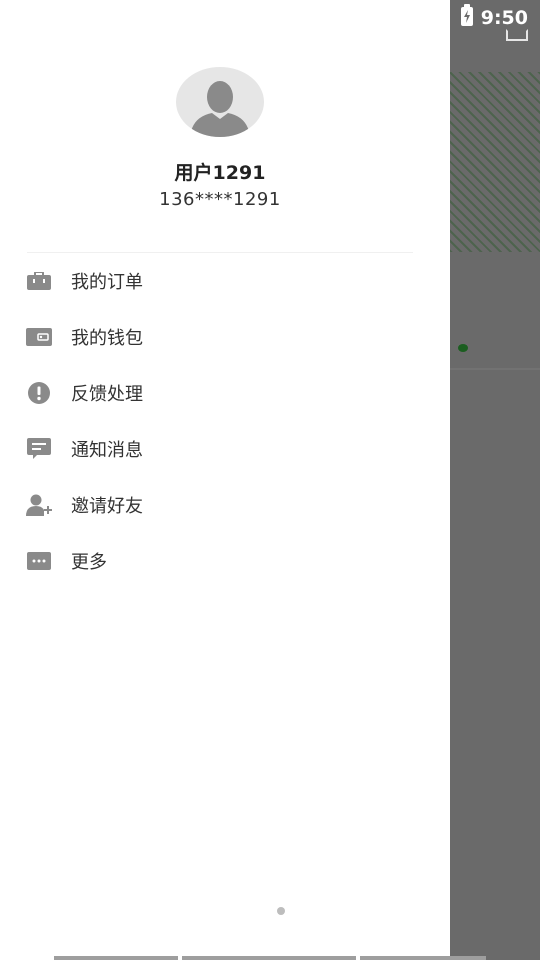 The image size is (540, 960). Describe the element at coordinates (39, 449) in the screenshot. I see `message-icon` at that location.